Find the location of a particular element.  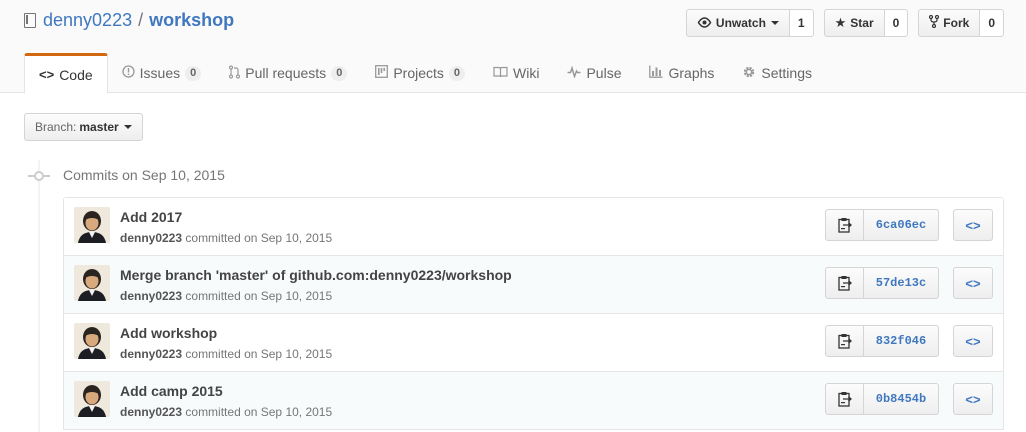

commit-sha-group: 832f046 is located at coordinates (882, 341).